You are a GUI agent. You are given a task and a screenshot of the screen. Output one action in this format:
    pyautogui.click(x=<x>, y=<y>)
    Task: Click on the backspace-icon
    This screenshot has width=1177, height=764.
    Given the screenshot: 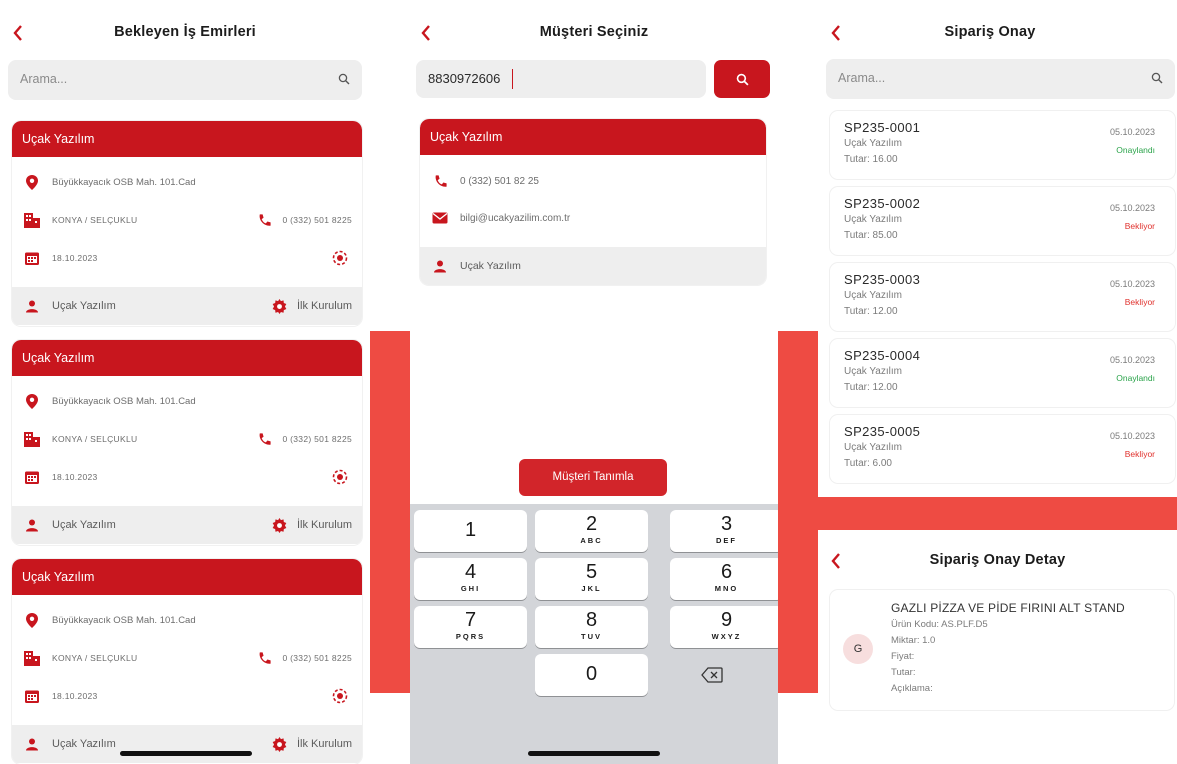 What is the action you would take?
    pyautogui.click(x=711, y=675)
    